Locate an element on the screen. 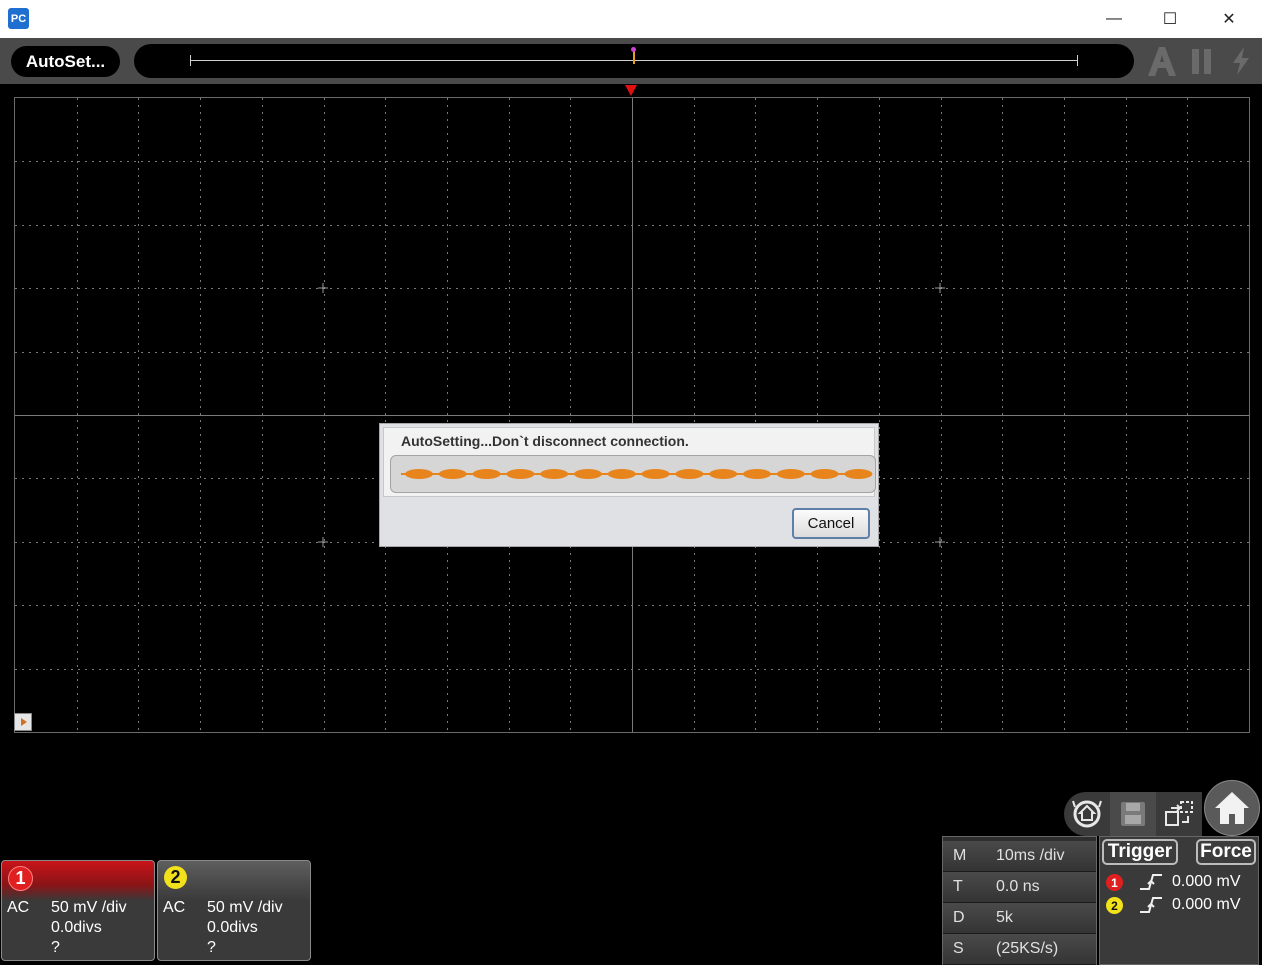  close-button: ✕ is located at coordinates (1229, 19).